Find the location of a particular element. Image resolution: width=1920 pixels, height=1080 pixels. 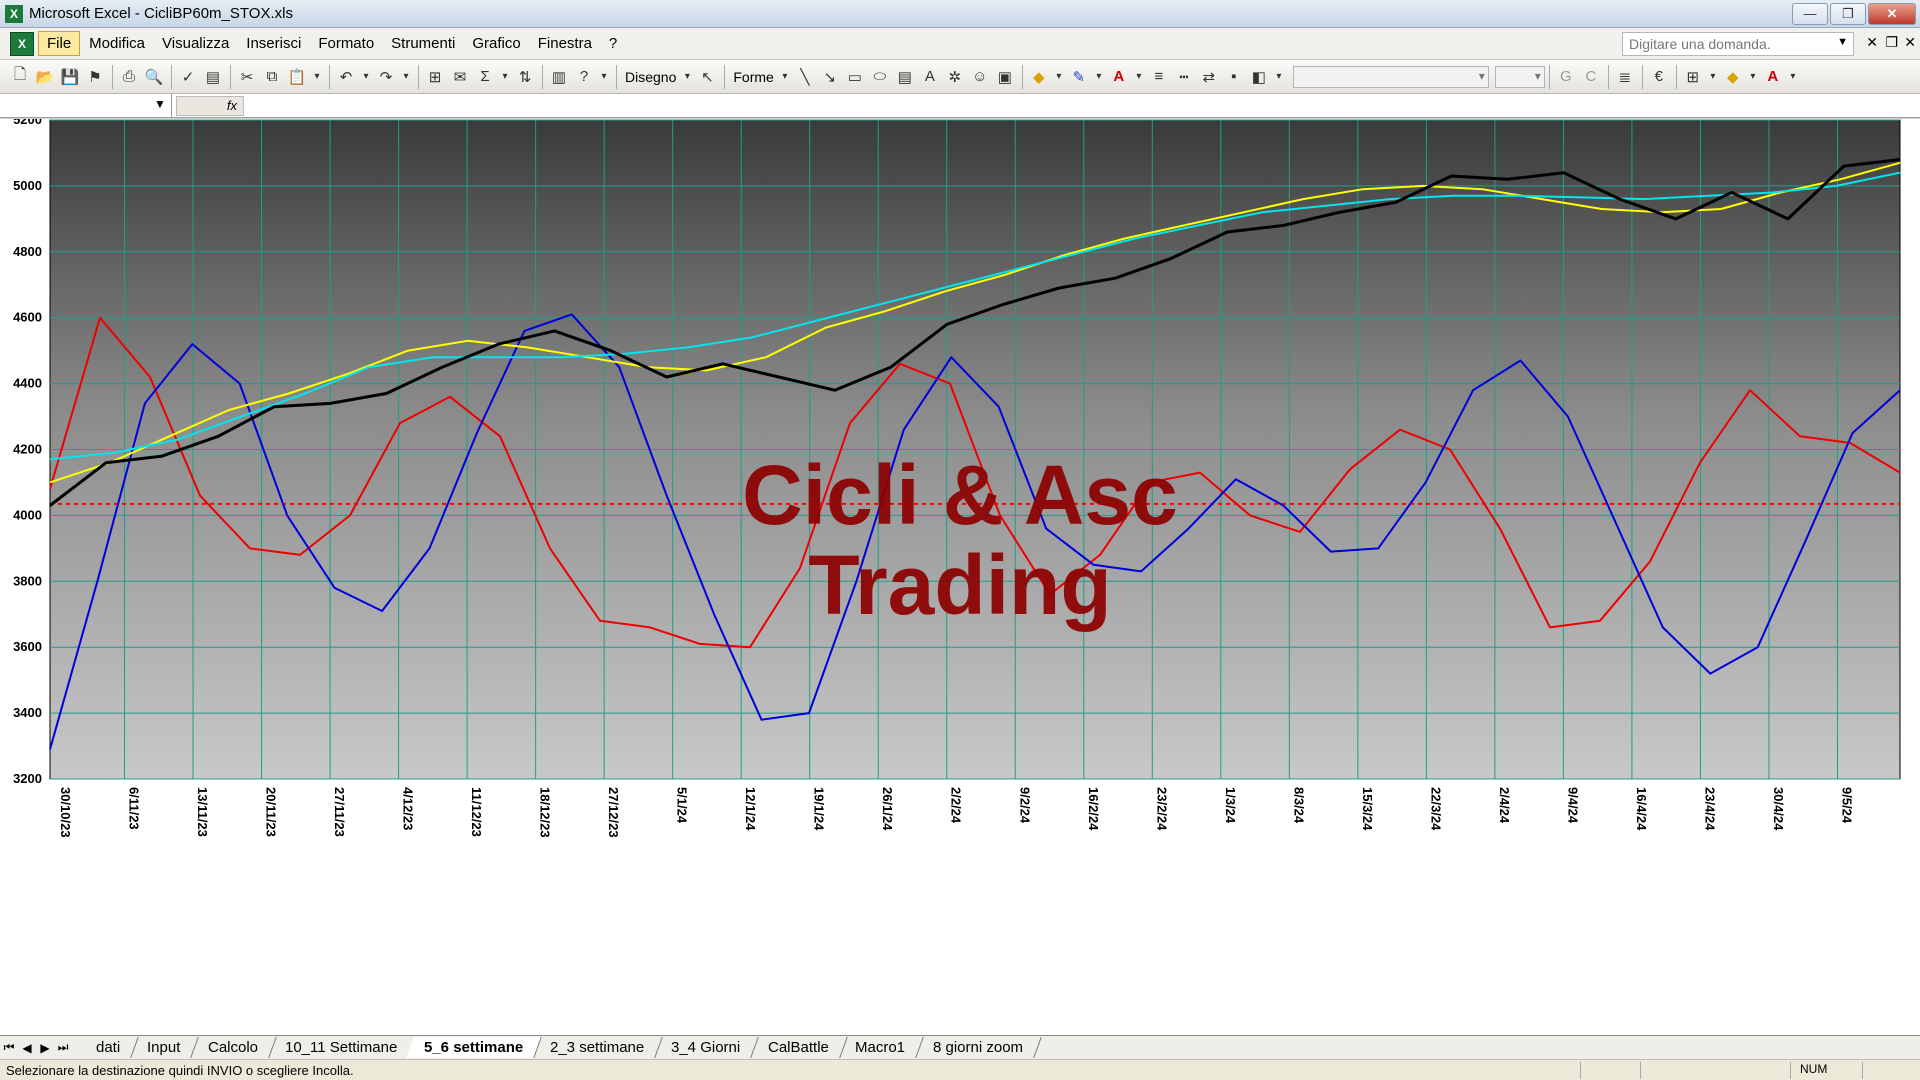

menu-formato: Formato is located at coordinates (346, 43).